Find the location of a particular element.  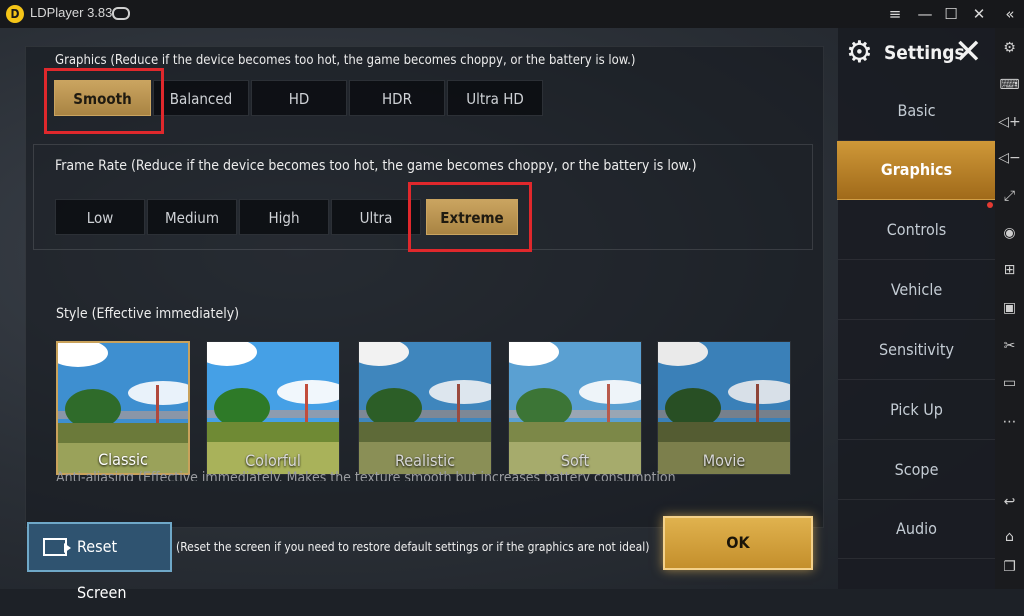

sidebar-item-audio: Audio is located at coordinates (916, 529).